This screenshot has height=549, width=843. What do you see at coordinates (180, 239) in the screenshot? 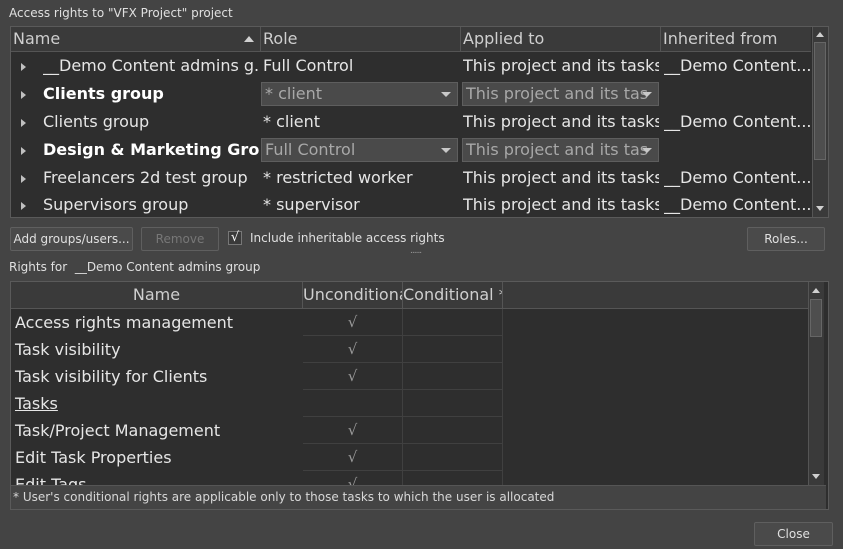
I see `remove-button: Remove` at bounding box center [180, 239].